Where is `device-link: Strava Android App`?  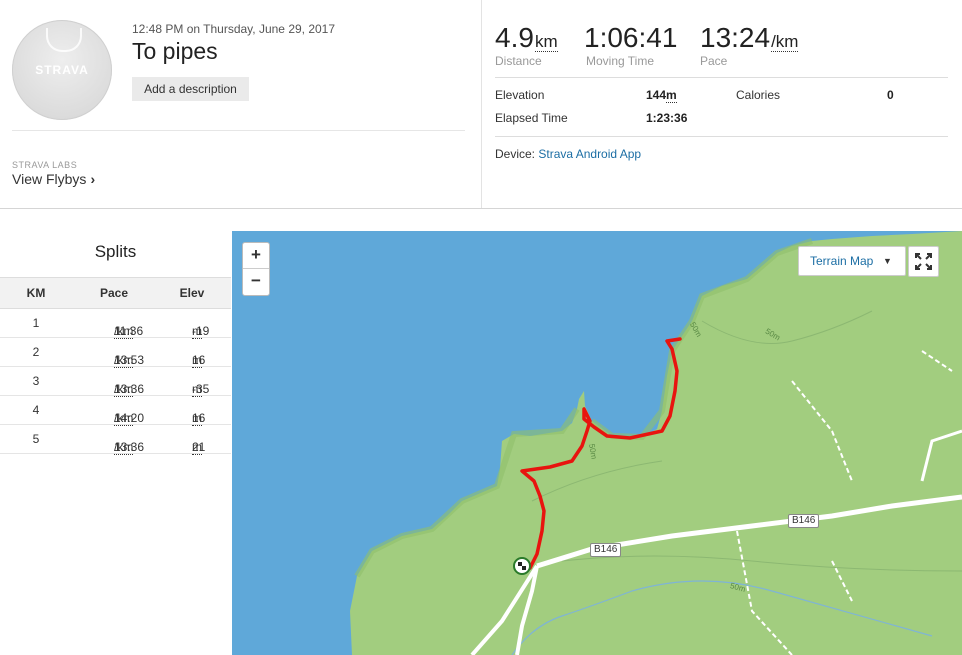 device-link: Strava Android App is located at coordinates (589, 154).